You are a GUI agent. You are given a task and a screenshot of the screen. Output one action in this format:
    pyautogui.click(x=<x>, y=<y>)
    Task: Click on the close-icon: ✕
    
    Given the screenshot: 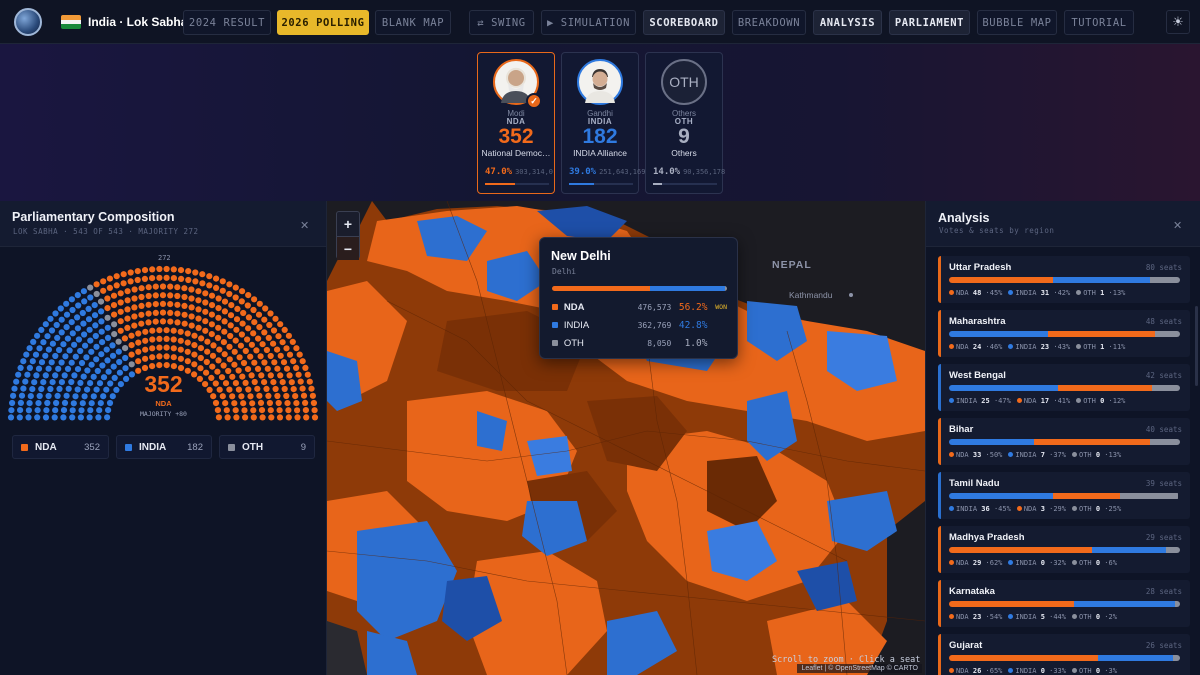 What is the action you would take?
    pyautogui.click(x=1177, y=225)
    